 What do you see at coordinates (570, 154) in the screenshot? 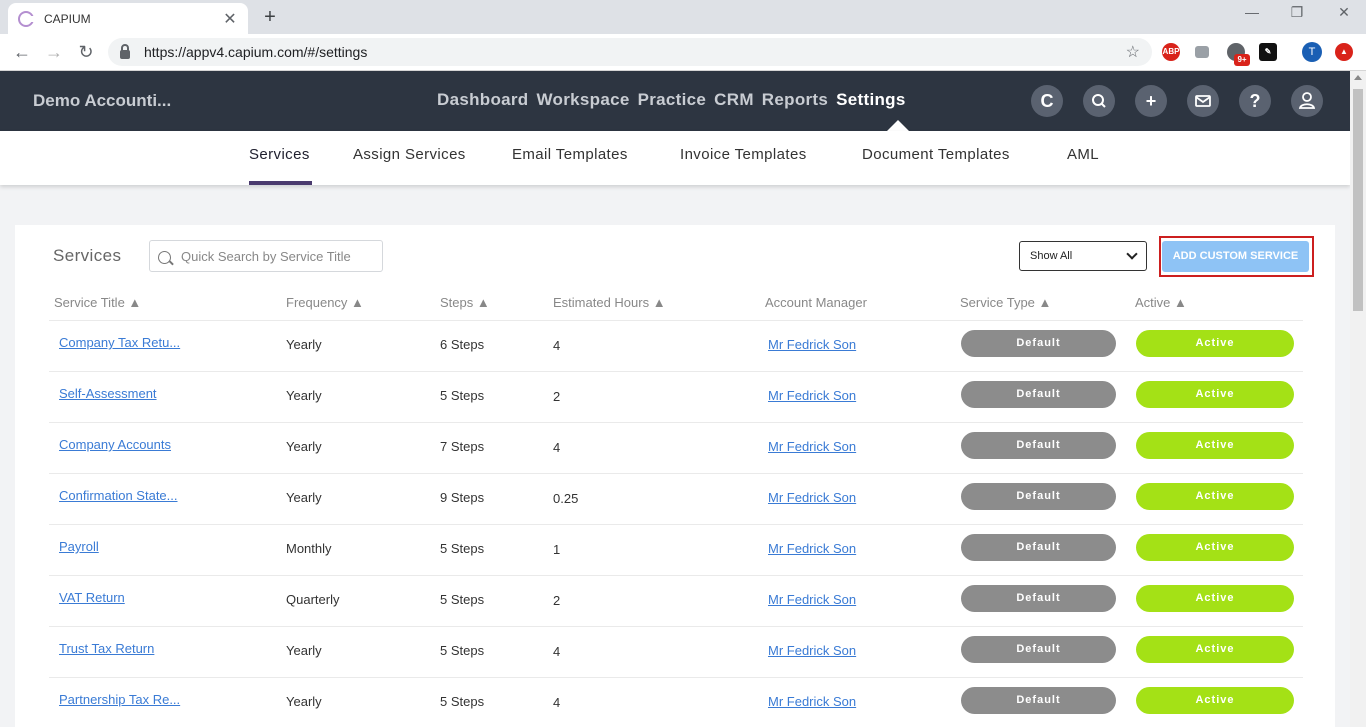
I see `tab-email-templates: Email Templates` at bounding box center [570, 154].